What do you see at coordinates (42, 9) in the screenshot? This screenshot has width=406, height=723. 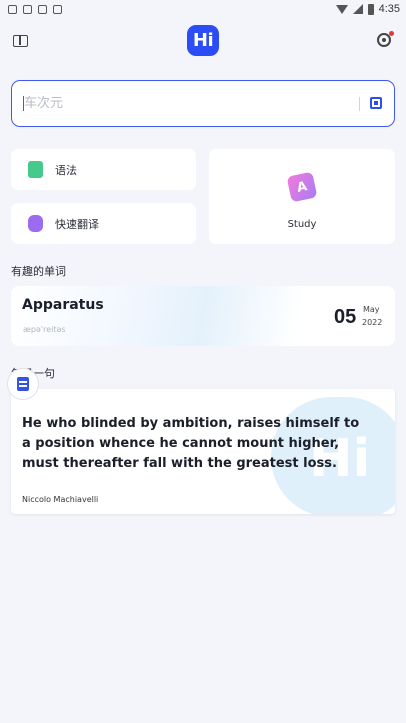 I see `sim-icon` at bounding box center [42, 9].